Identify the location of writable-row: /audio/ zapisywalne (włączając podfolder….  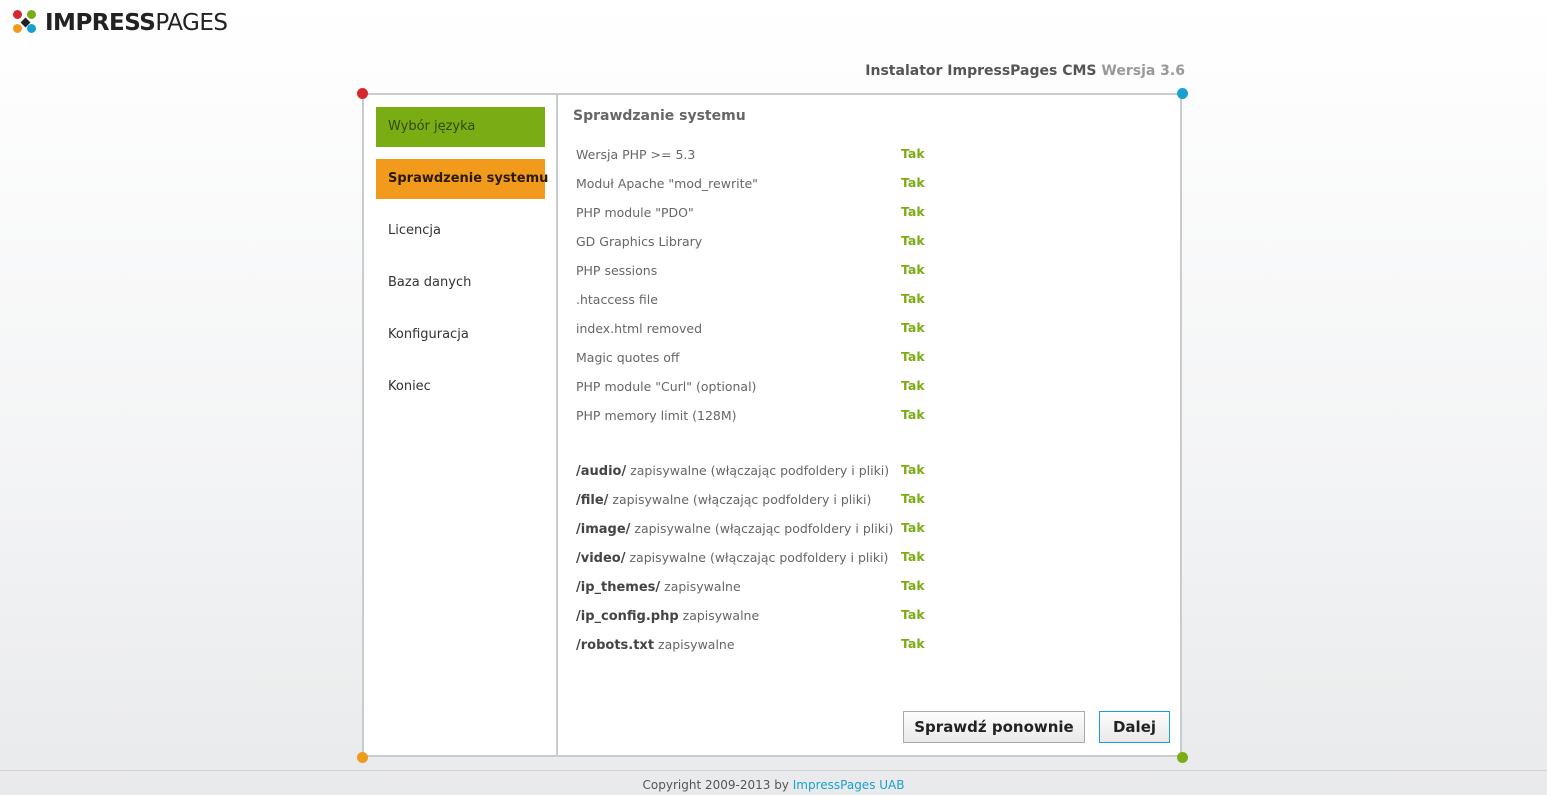
(750, 470).